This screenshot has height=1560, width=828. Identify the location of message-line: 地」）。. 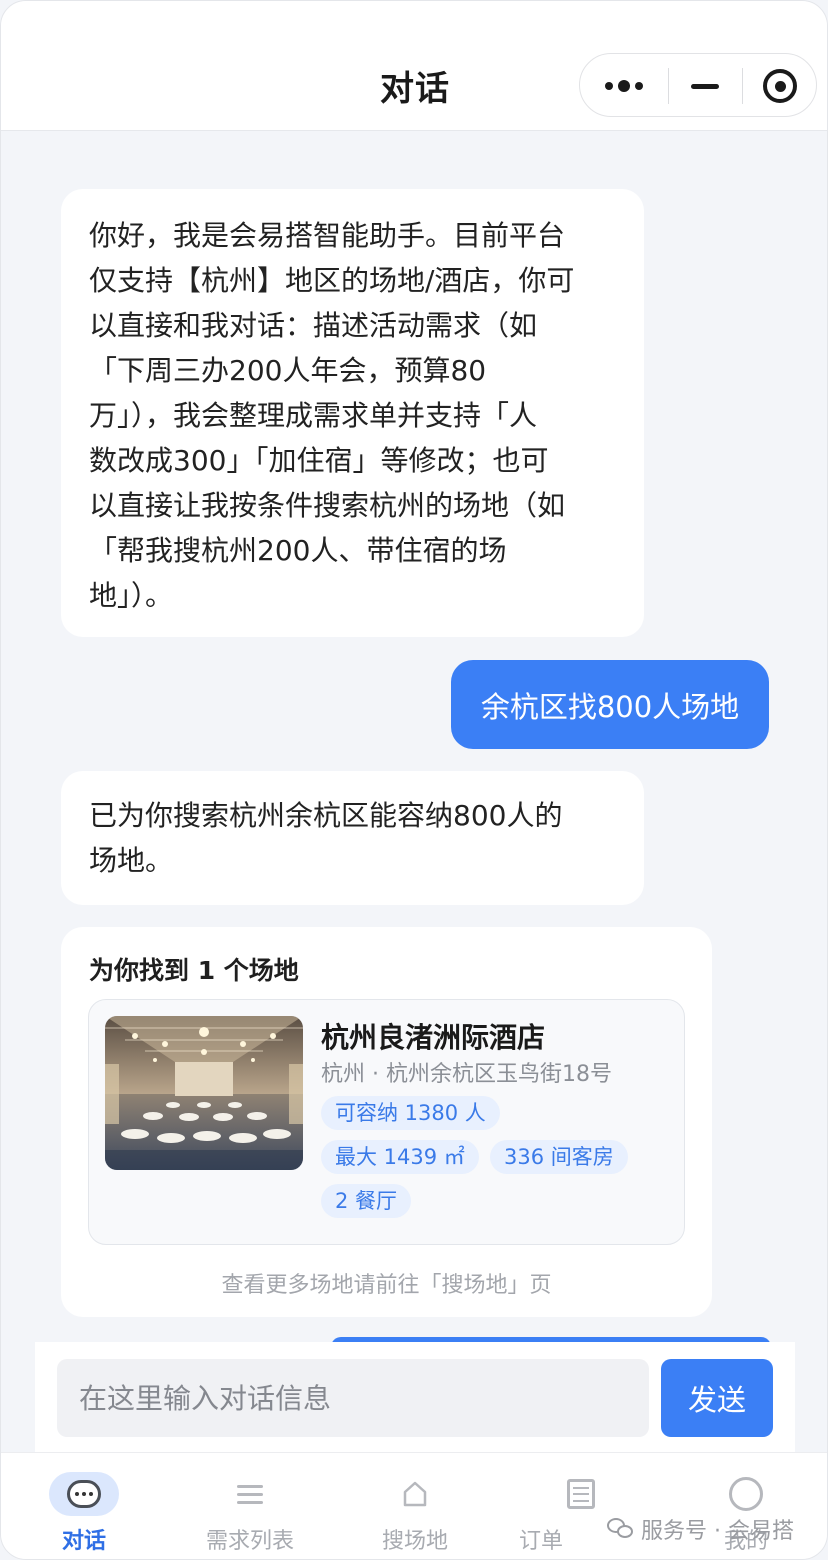
(131, 595).